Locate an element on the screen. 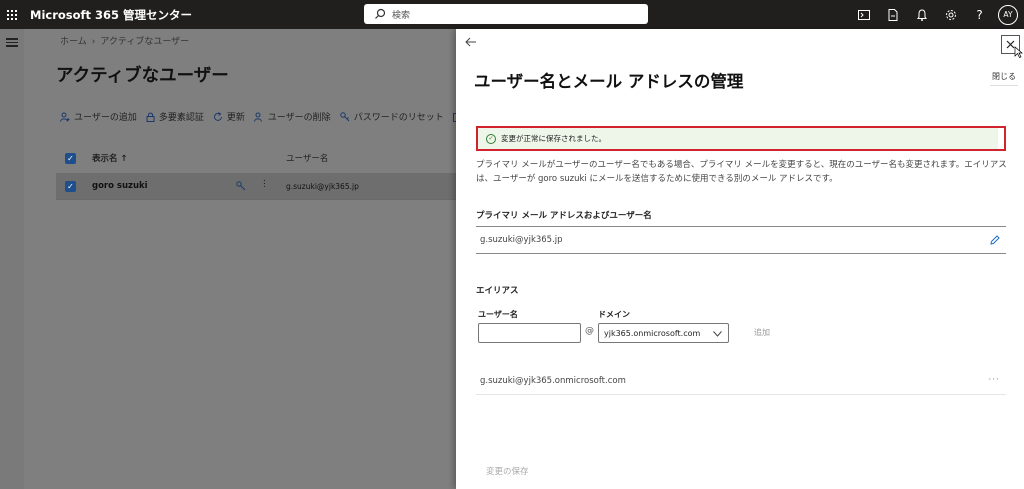 Image resolution: width=1024 pixels, height=489 pixels. search-box: 検索 is located at coordinates (506, 14).